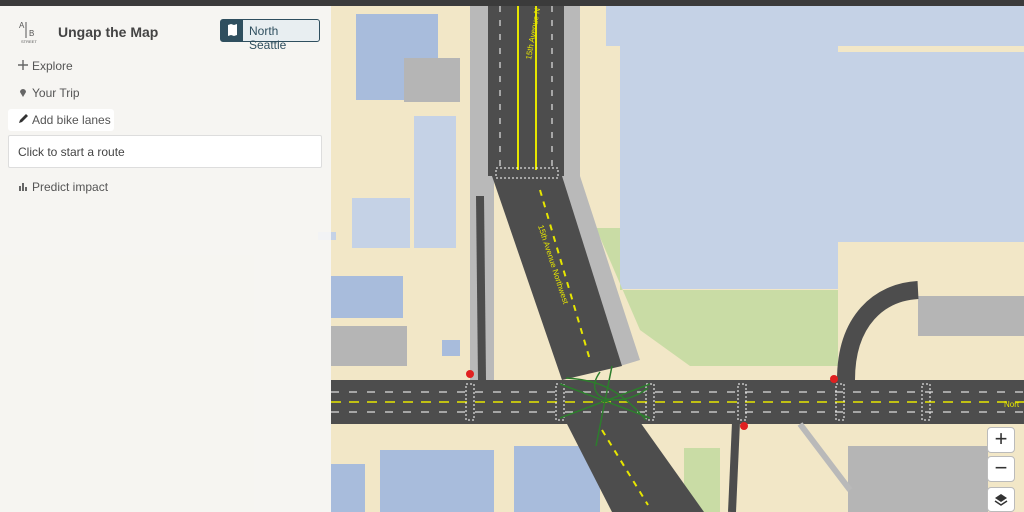 Image resolution: width=1024 pixels, height=512 pixels. I want to click on street-label: Nort, so click(1012, 404).